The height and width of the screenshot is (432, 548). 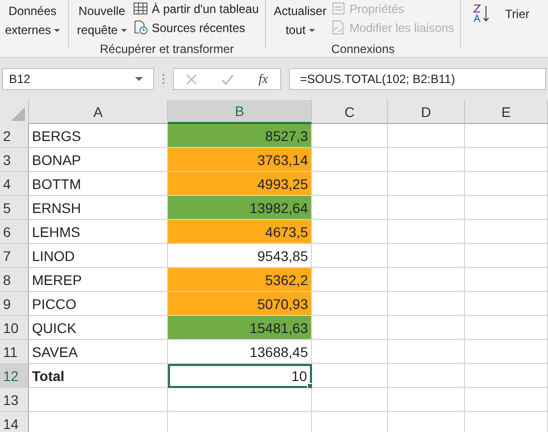 I want to click on table-cell: BOTTM, so click(x=98, y=184).